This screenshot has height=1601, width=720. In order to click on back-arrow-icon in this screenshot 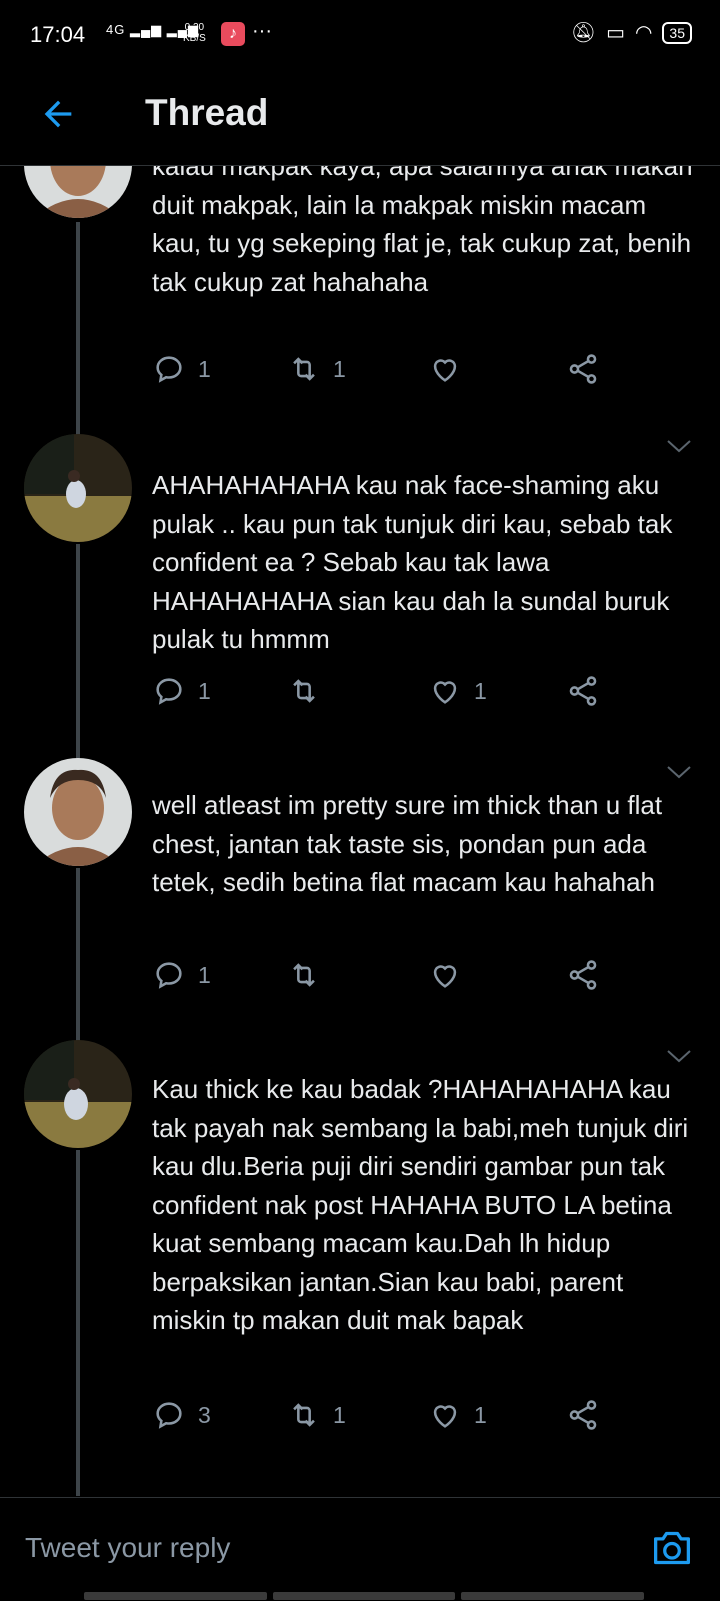, I will do `click(58, 114)`.